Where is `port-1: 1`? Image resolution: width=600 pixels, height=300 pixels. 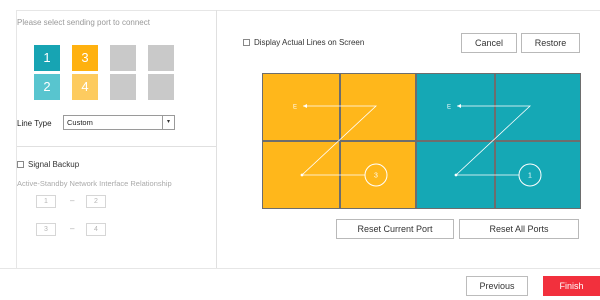
port-1: 1 is located at coordinates (47, 58).